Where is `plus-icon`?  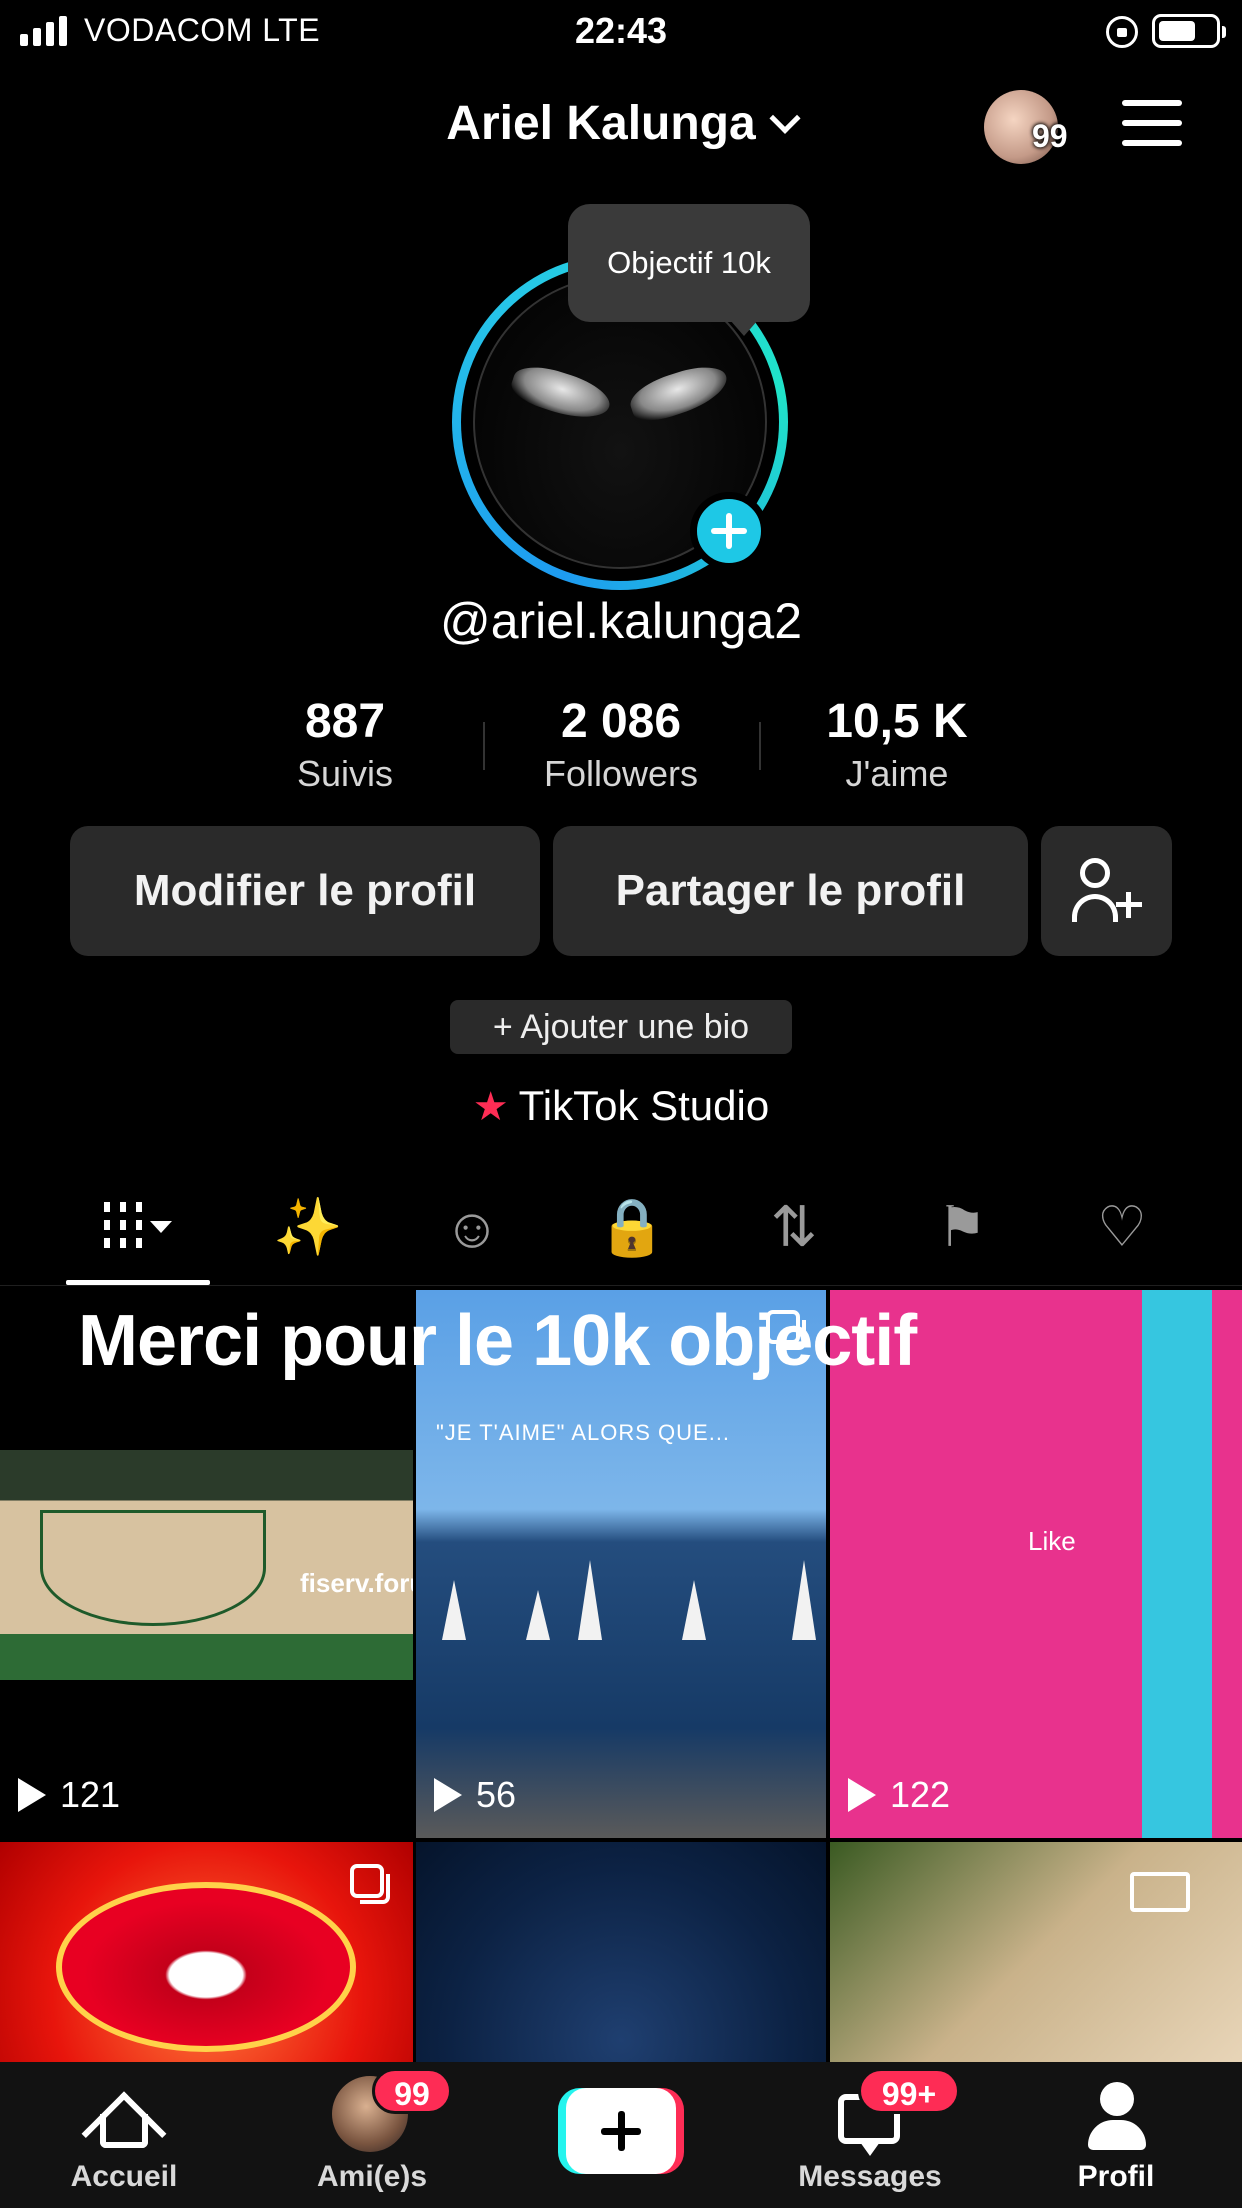 plus-icon is located at coordinates (621, 2131).